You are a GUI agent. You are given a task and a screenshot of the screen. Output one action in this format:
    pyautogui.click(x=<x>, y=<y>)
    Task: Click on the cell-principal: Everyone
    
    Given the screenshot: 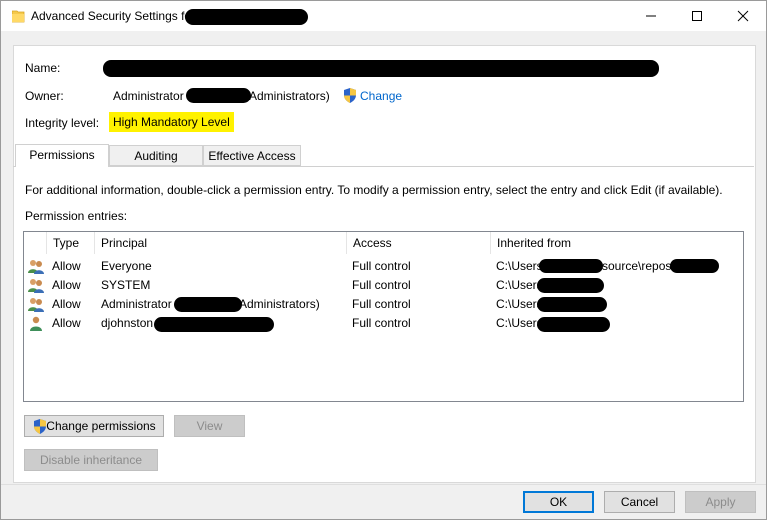 What is the action you would take?
    pyautogui.click(x=126, y=266)
    